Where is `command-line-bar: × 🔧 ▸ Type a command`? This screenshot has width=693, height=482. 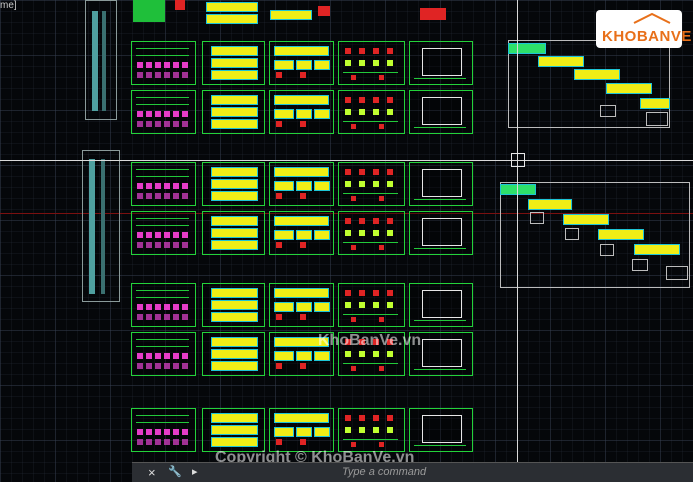
command-line-bar: × 🔧 ▸ Type a command is located at coordinates (412, 472).